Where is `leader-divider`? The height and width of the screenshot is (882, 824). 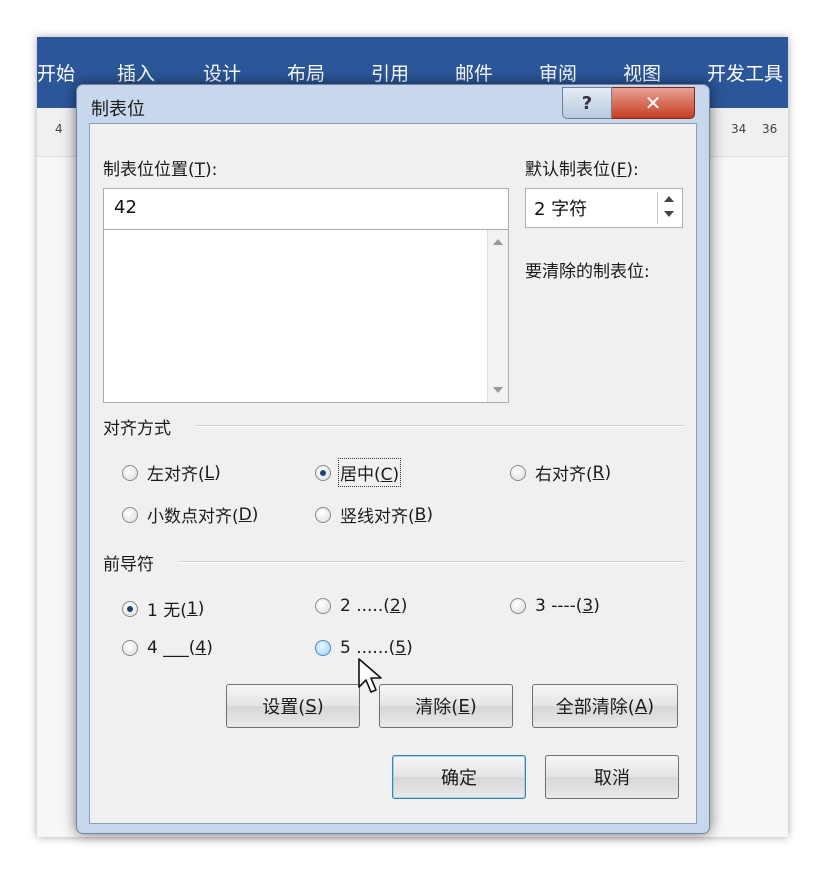 leader-divider is located at coordinates (431, 562).